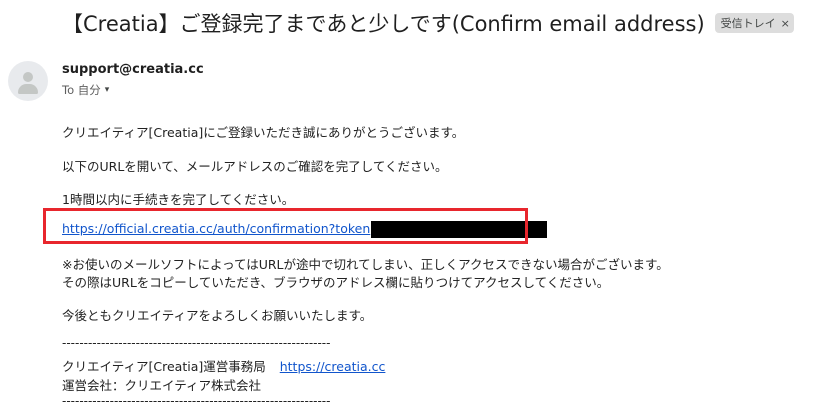 This screenshot has height=411, width=814. What do you see at coordinates (285, 226) in the screenshot?
I see `link-highlight-box` at bounding box center [285, 226].